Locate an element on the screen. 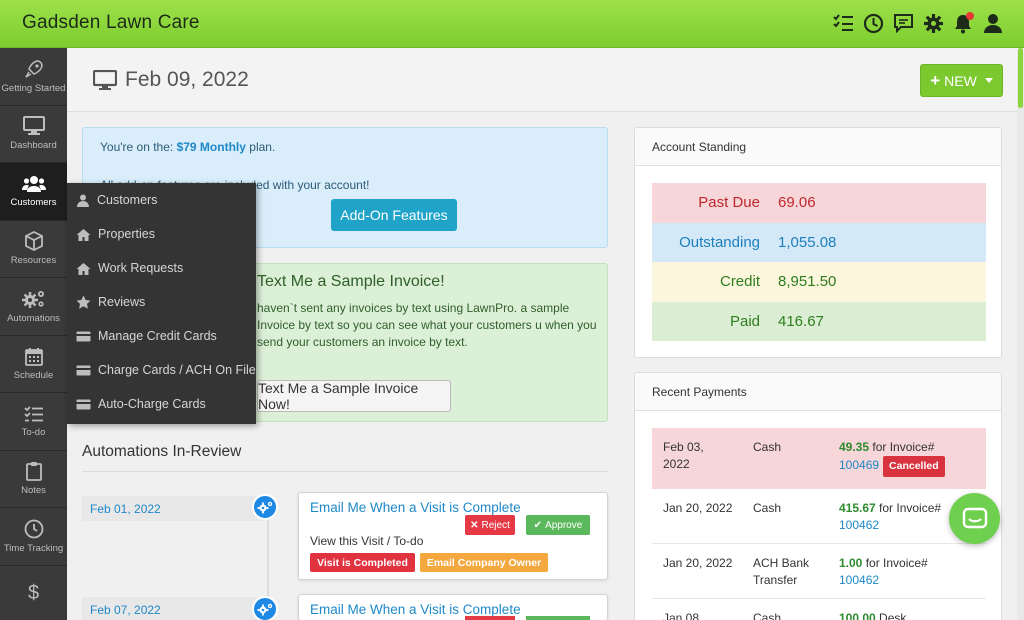 The height and width of the screenshot is (620, 1024). top-bar: Gadsden Lawn Care is located at coordinates (512, 24).